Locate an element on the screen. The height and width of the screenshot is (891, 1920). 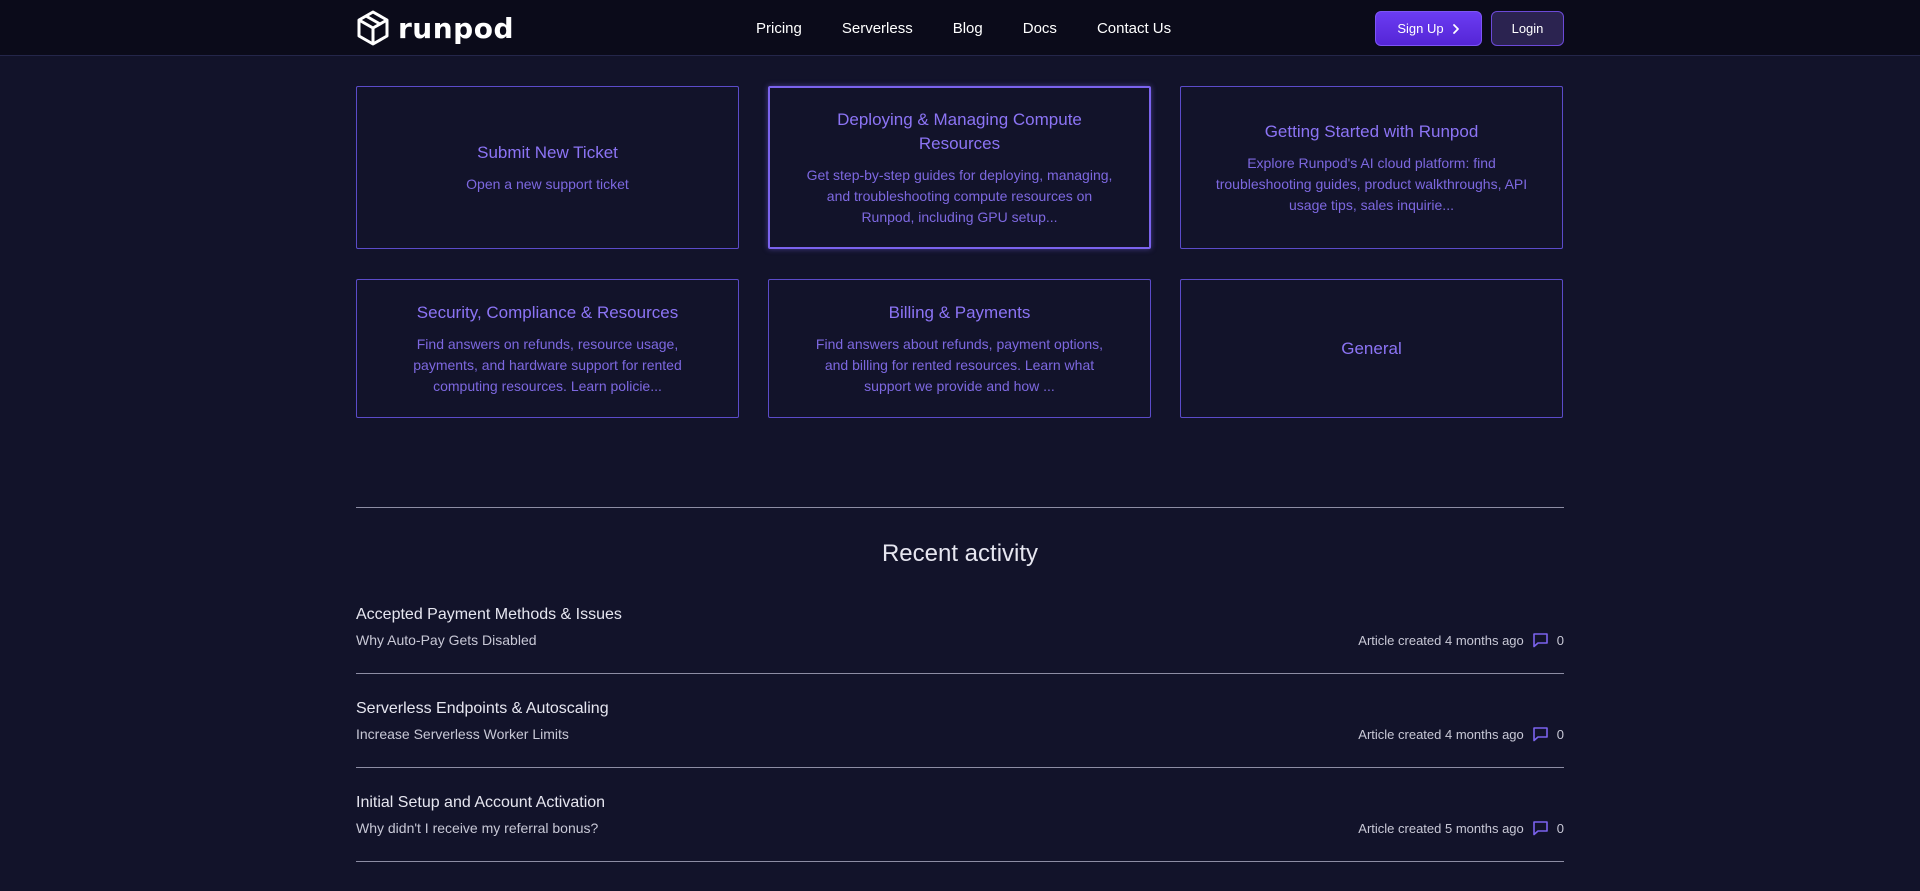
nav-docs: Docs is located at coordinates (1040, 28).